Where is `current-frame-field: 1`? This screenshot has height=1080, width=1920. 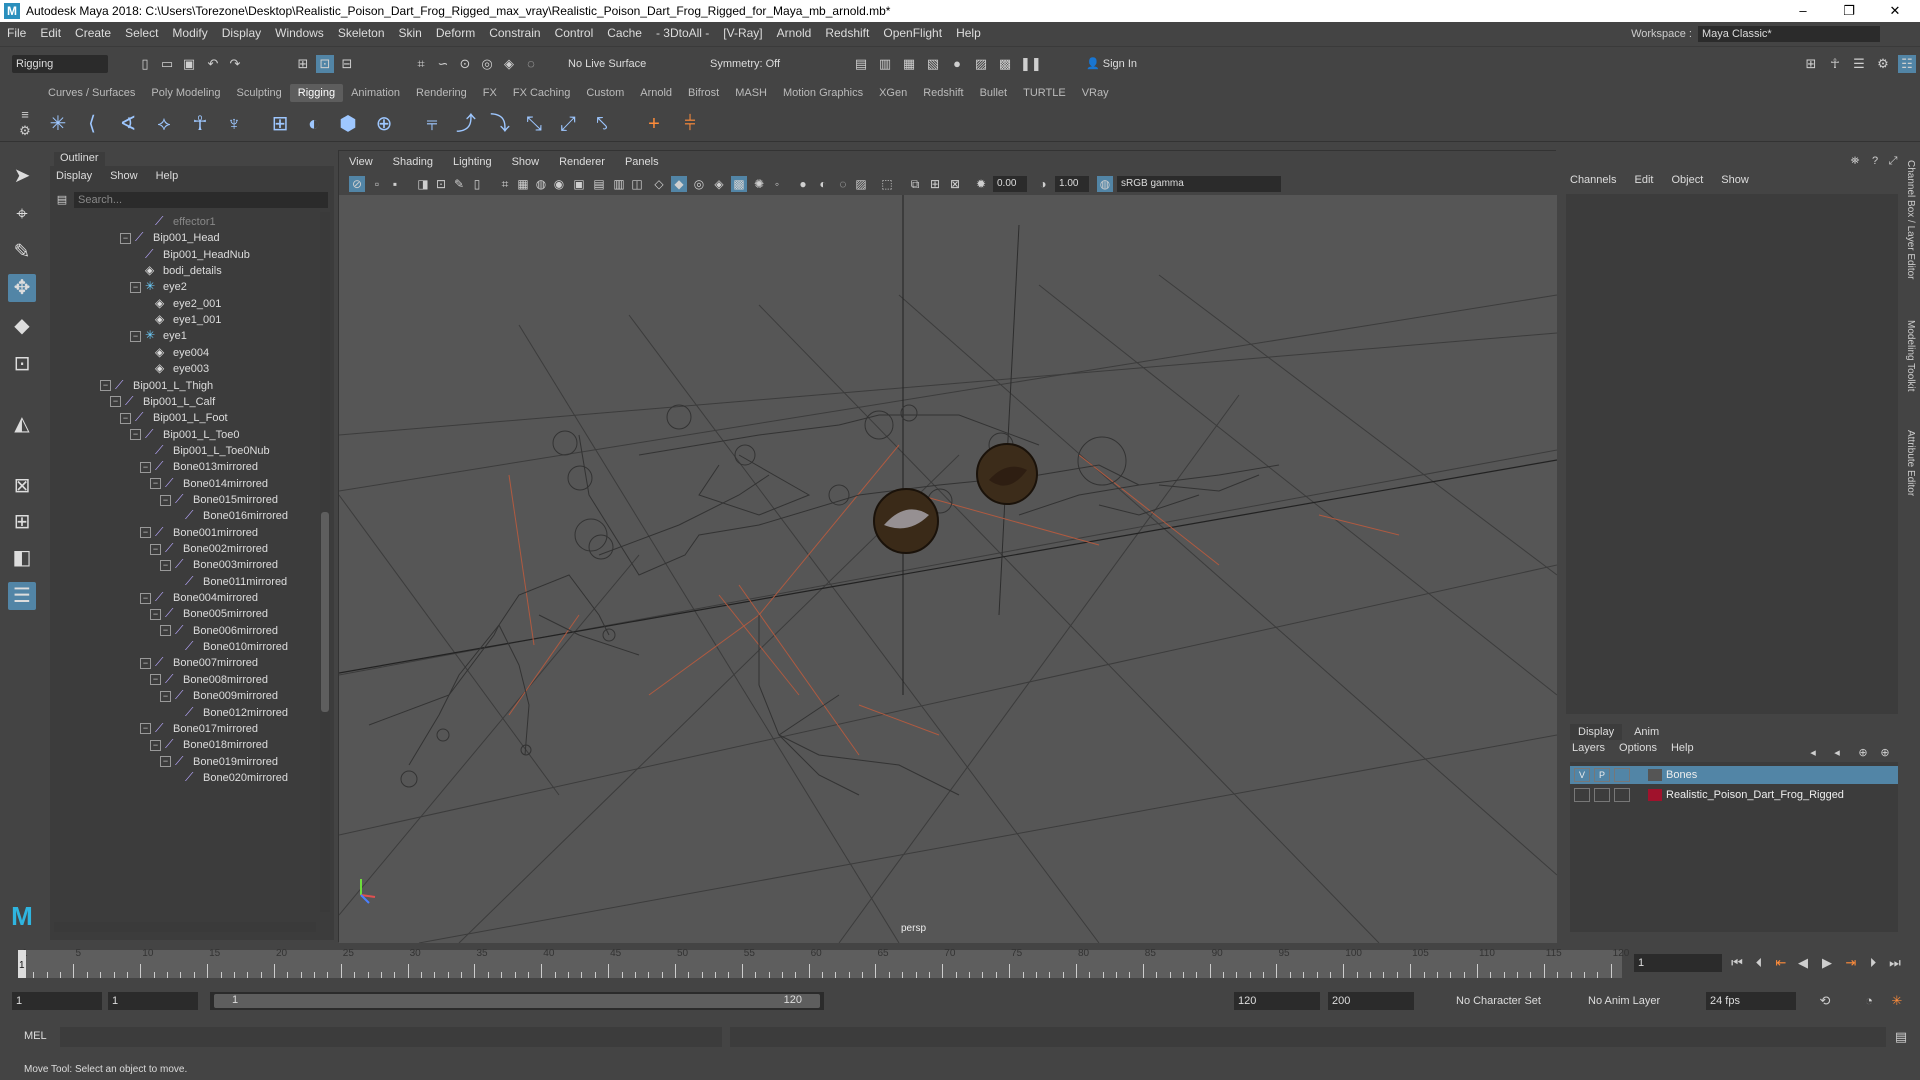
current-frame-field: 1 is located at coordinates (1678, 963).